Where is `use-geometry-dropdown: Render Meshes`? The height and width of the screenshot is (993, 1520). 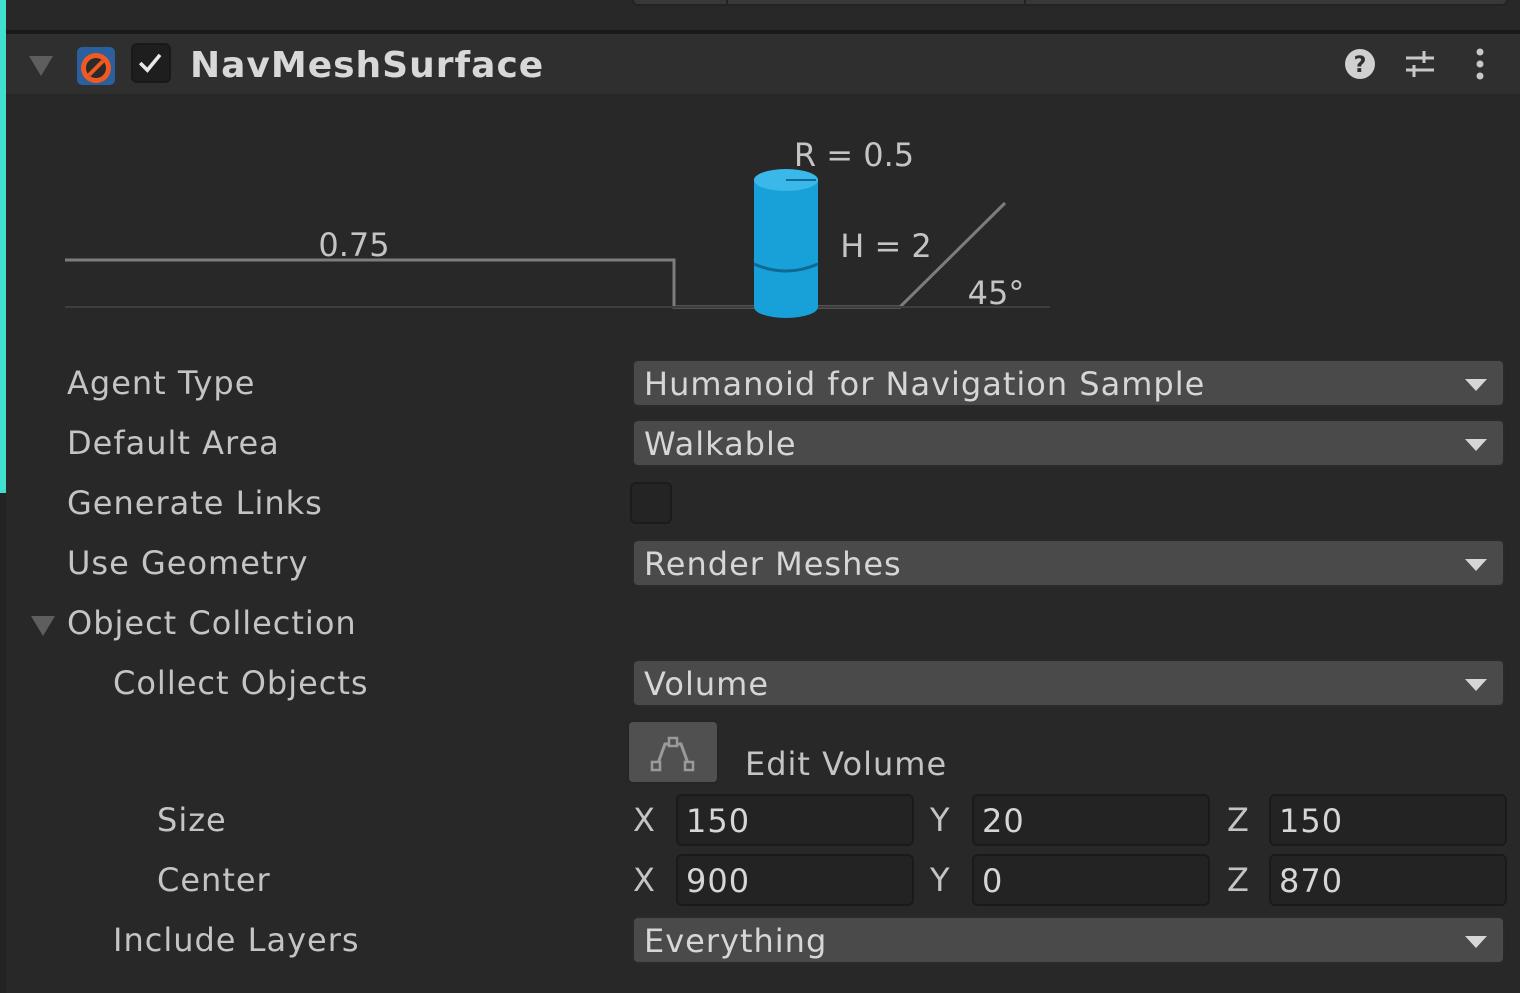
use-geometry-dropdown: Render Meshes is located at coordinates (1068, 563).